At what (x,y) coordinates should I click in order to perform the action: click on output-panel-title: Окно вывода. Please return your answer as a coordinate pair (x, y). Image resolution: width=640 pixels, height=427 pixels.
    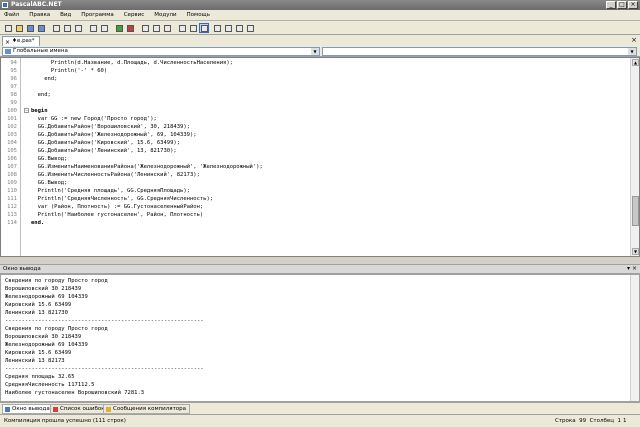
    Looking at the image, I should click on (22, 269).